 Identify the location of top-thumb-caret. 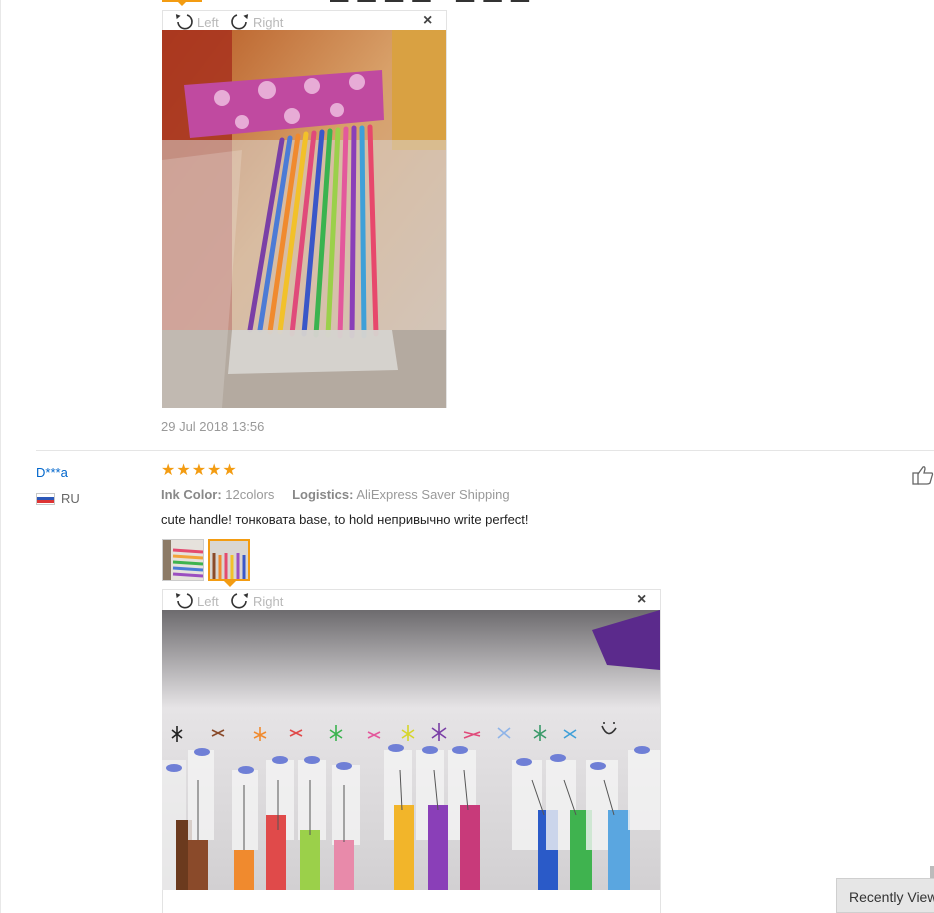
(182, 3).